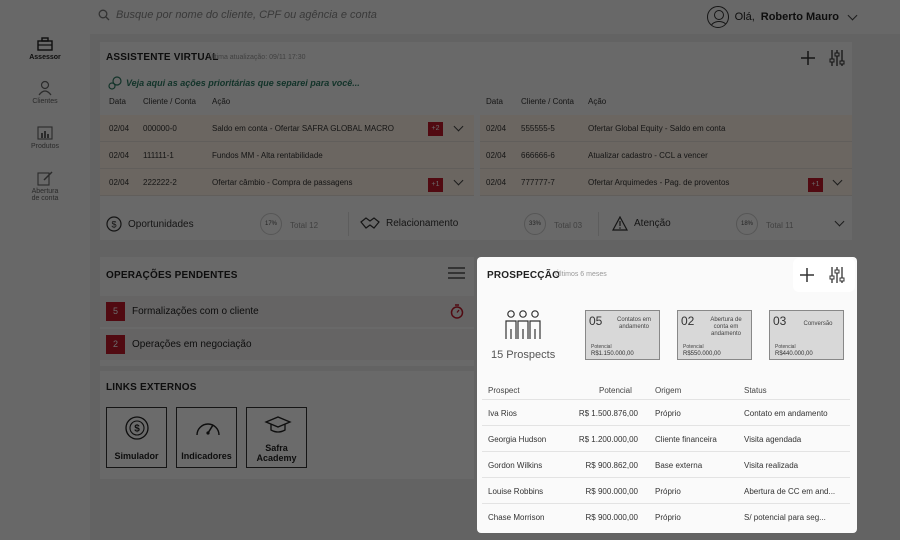  Describe the element at coordinates (799, 17) in the screenshot. I see `user-name: Roberto Mauro` at that location.